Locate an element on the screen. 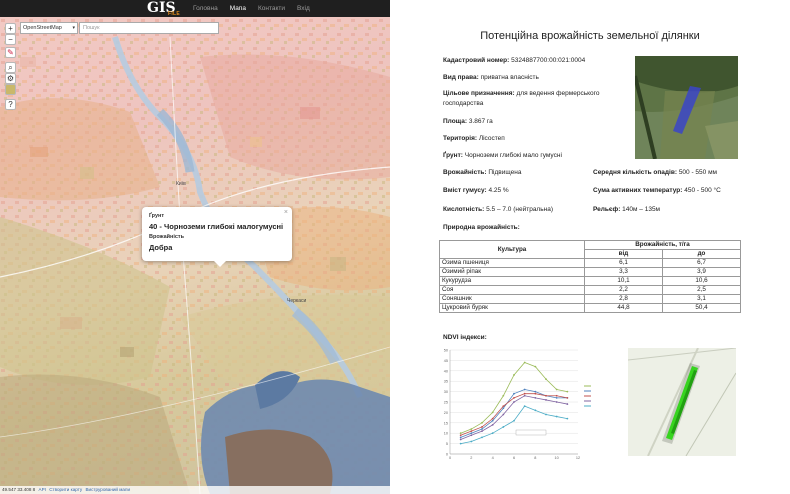  nav-home: Головна is located at coordinates (205, 8).